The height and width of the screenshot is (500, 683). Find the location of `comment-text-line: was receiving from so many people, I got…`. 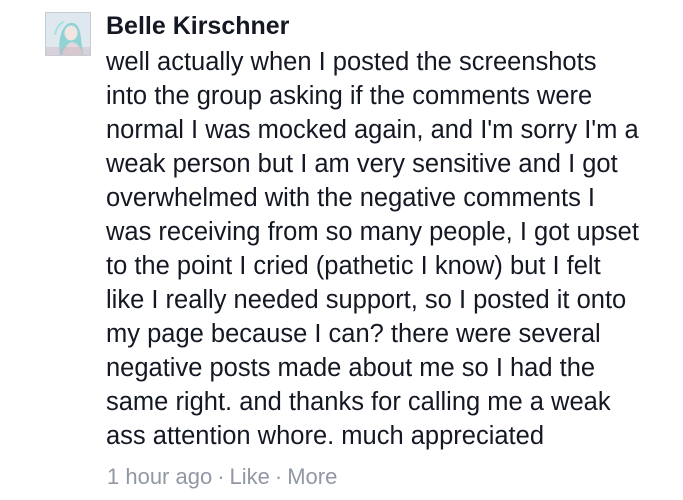

comment-text-line: was receiving from so many people, I got… is located at coordinates (372, 232).